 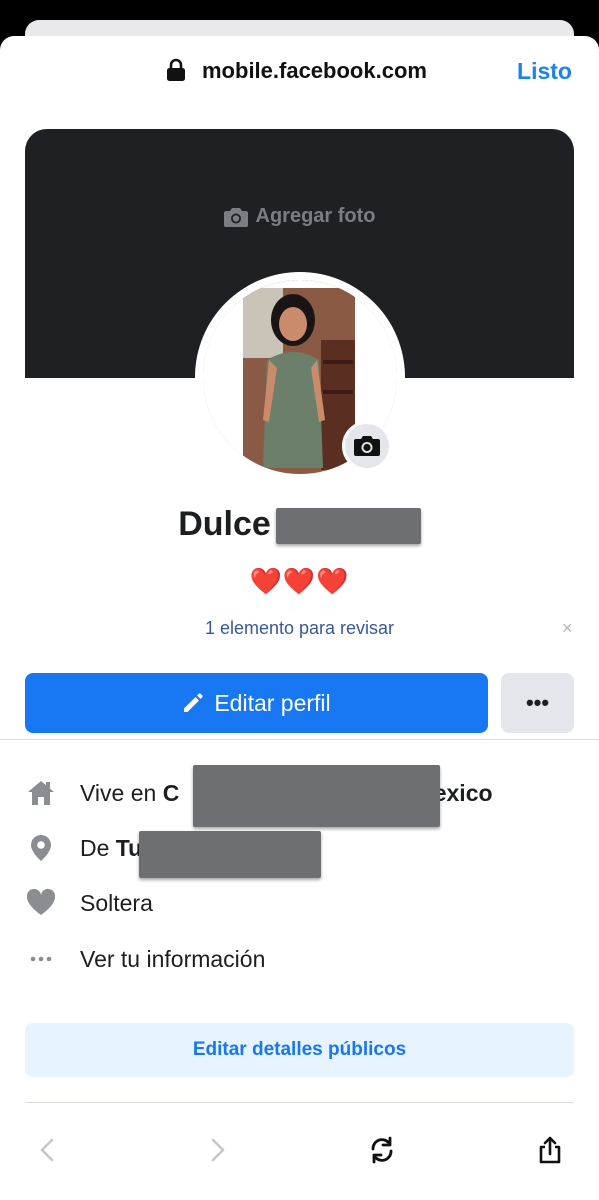 What do you see at coordinates (315, 216) in the screenshot?
I see `add-photo-label: Agregar foto` at bounding box center [315, 216].